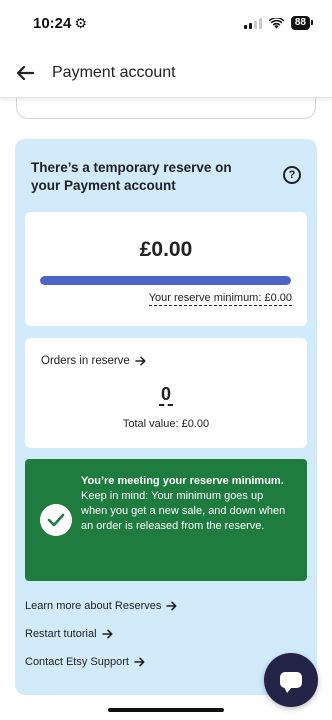  Describe the element at coordinates (182, 481) in the screenshot. I see `reserve-status-bold: You’re meeting your reserve minimum.` at that location.